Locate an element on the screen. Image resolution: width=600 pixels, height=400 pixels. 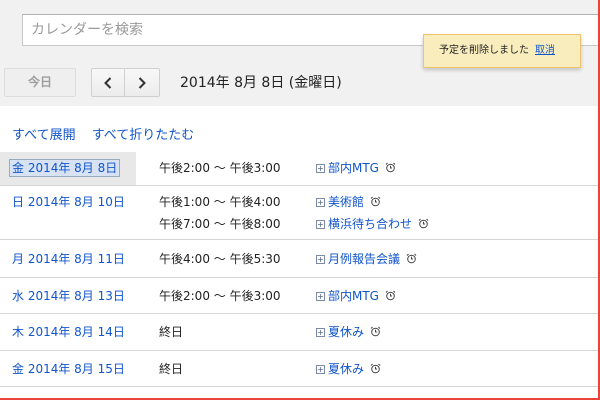
agenda-row: 金 2014年 8月 8日 午後2:00 ～ 午後3:00 + 部内MTG is located at coordinates (299, 169).